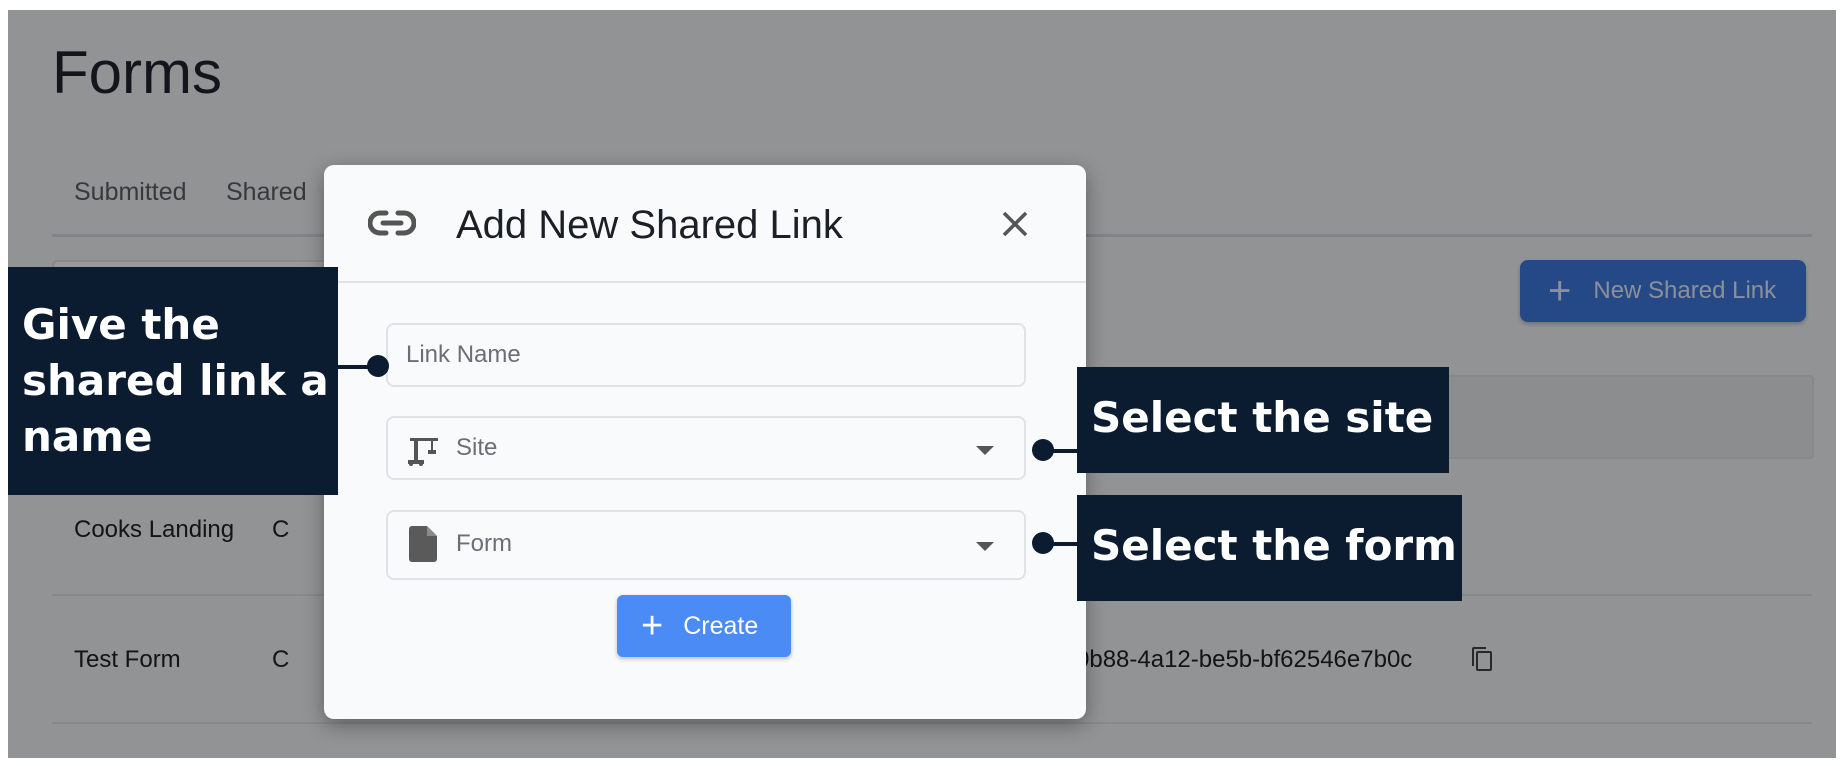  Describe the element at coordinates (173, 381) in the screenshot. I see `callout-link-name: Give the shared link a name` at that location.